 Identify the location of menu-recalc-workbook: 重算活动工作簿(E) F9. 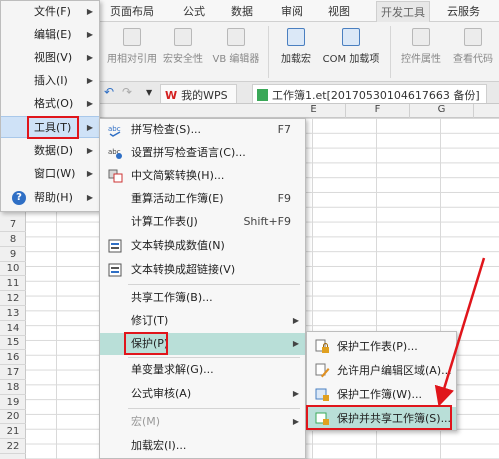
(202, 199).